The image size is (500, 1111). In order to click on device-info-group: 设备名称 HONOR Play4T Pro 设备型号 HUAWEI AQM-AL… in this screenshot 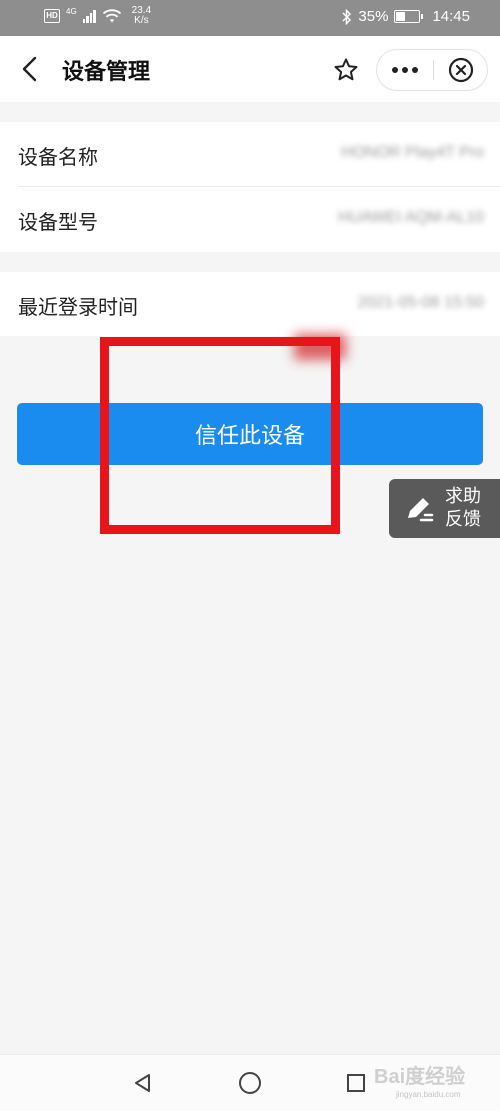, I will do `click(250, 187)`.